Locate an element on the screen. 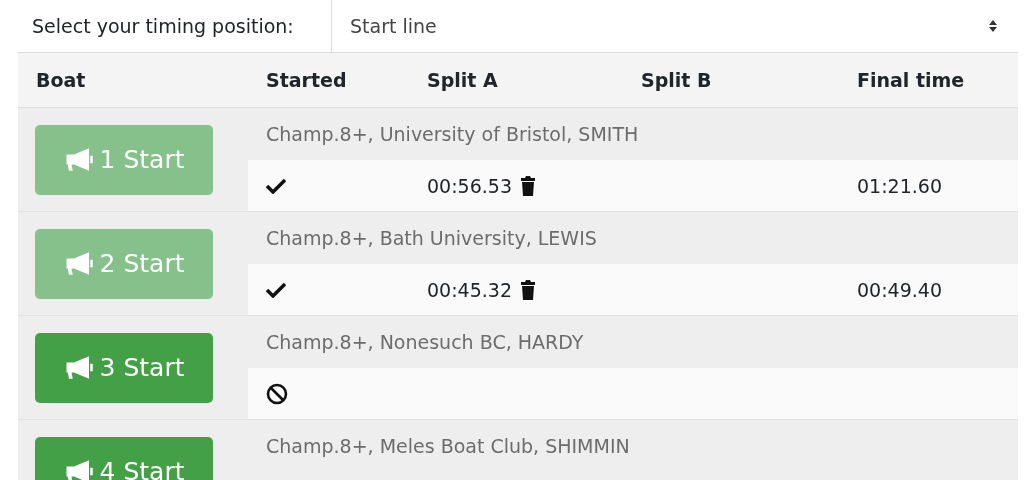 The width and height of the screenshot is (1024, 480). start-button: 2 Start is located at coordinates (124, 263).